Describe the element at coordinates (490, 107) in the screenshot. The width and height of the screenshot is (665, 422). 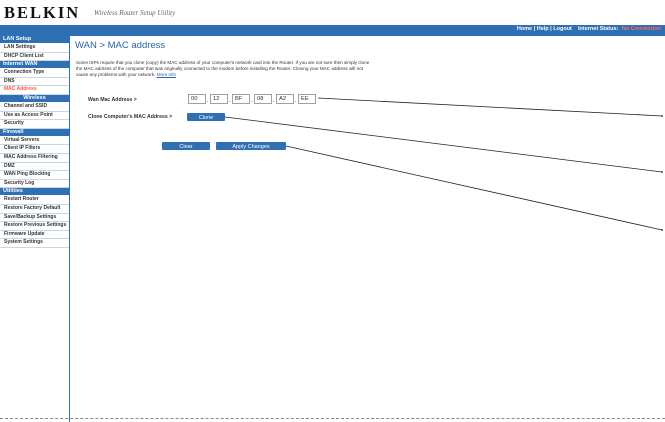
I see `callout-line-mac` at that location.